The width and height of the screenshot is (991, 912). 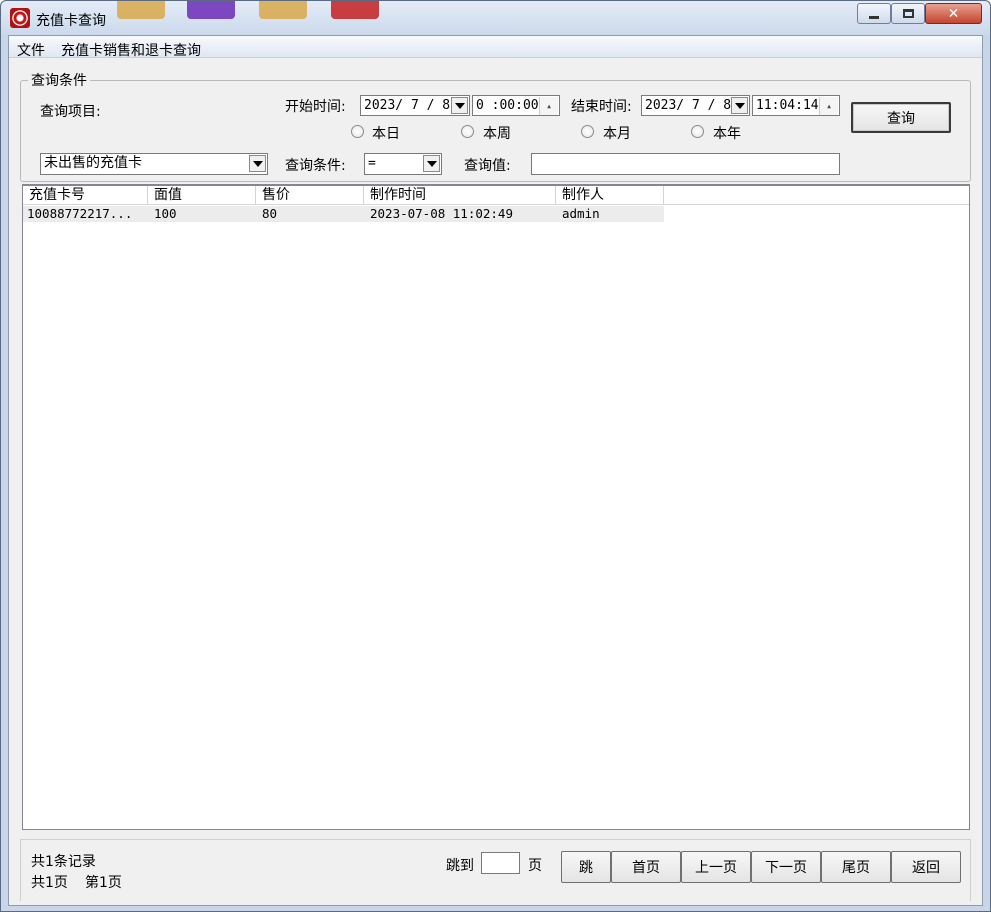 What do you see at coordinates (357, 131) in the screenshot?
I see `radio-today` at bounding box center [357, 131].